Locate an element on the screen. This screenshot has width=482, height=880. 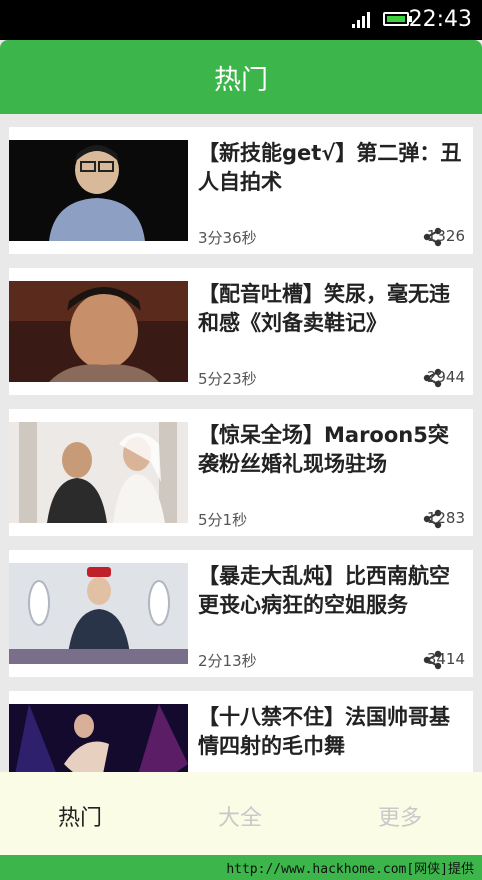
share-count: 3414 is located at coordinates (445, 659).